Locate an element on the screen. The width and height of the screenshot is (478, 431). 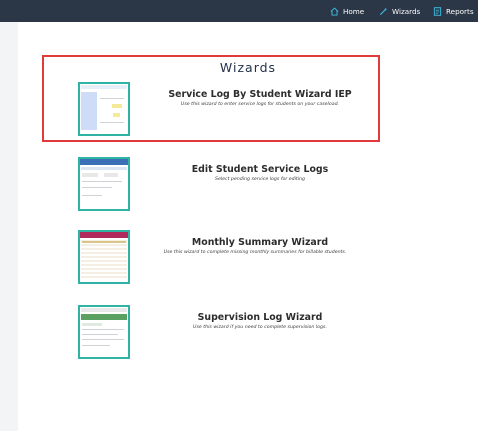
wizard-title: Monthly Summary Wizard is located at coordinates (260, 242).